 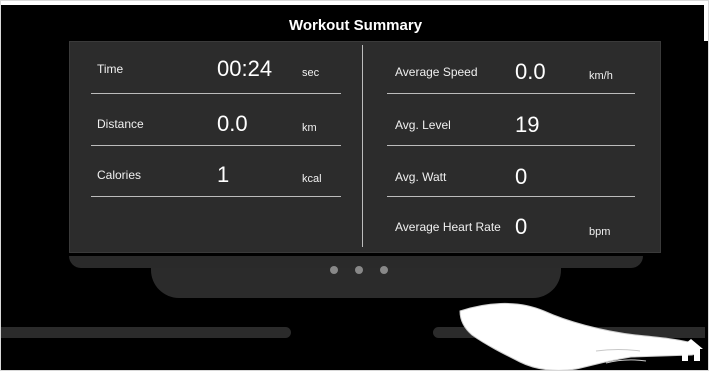 I want to click on bottom-bar-left, so click(x=146, y=332).